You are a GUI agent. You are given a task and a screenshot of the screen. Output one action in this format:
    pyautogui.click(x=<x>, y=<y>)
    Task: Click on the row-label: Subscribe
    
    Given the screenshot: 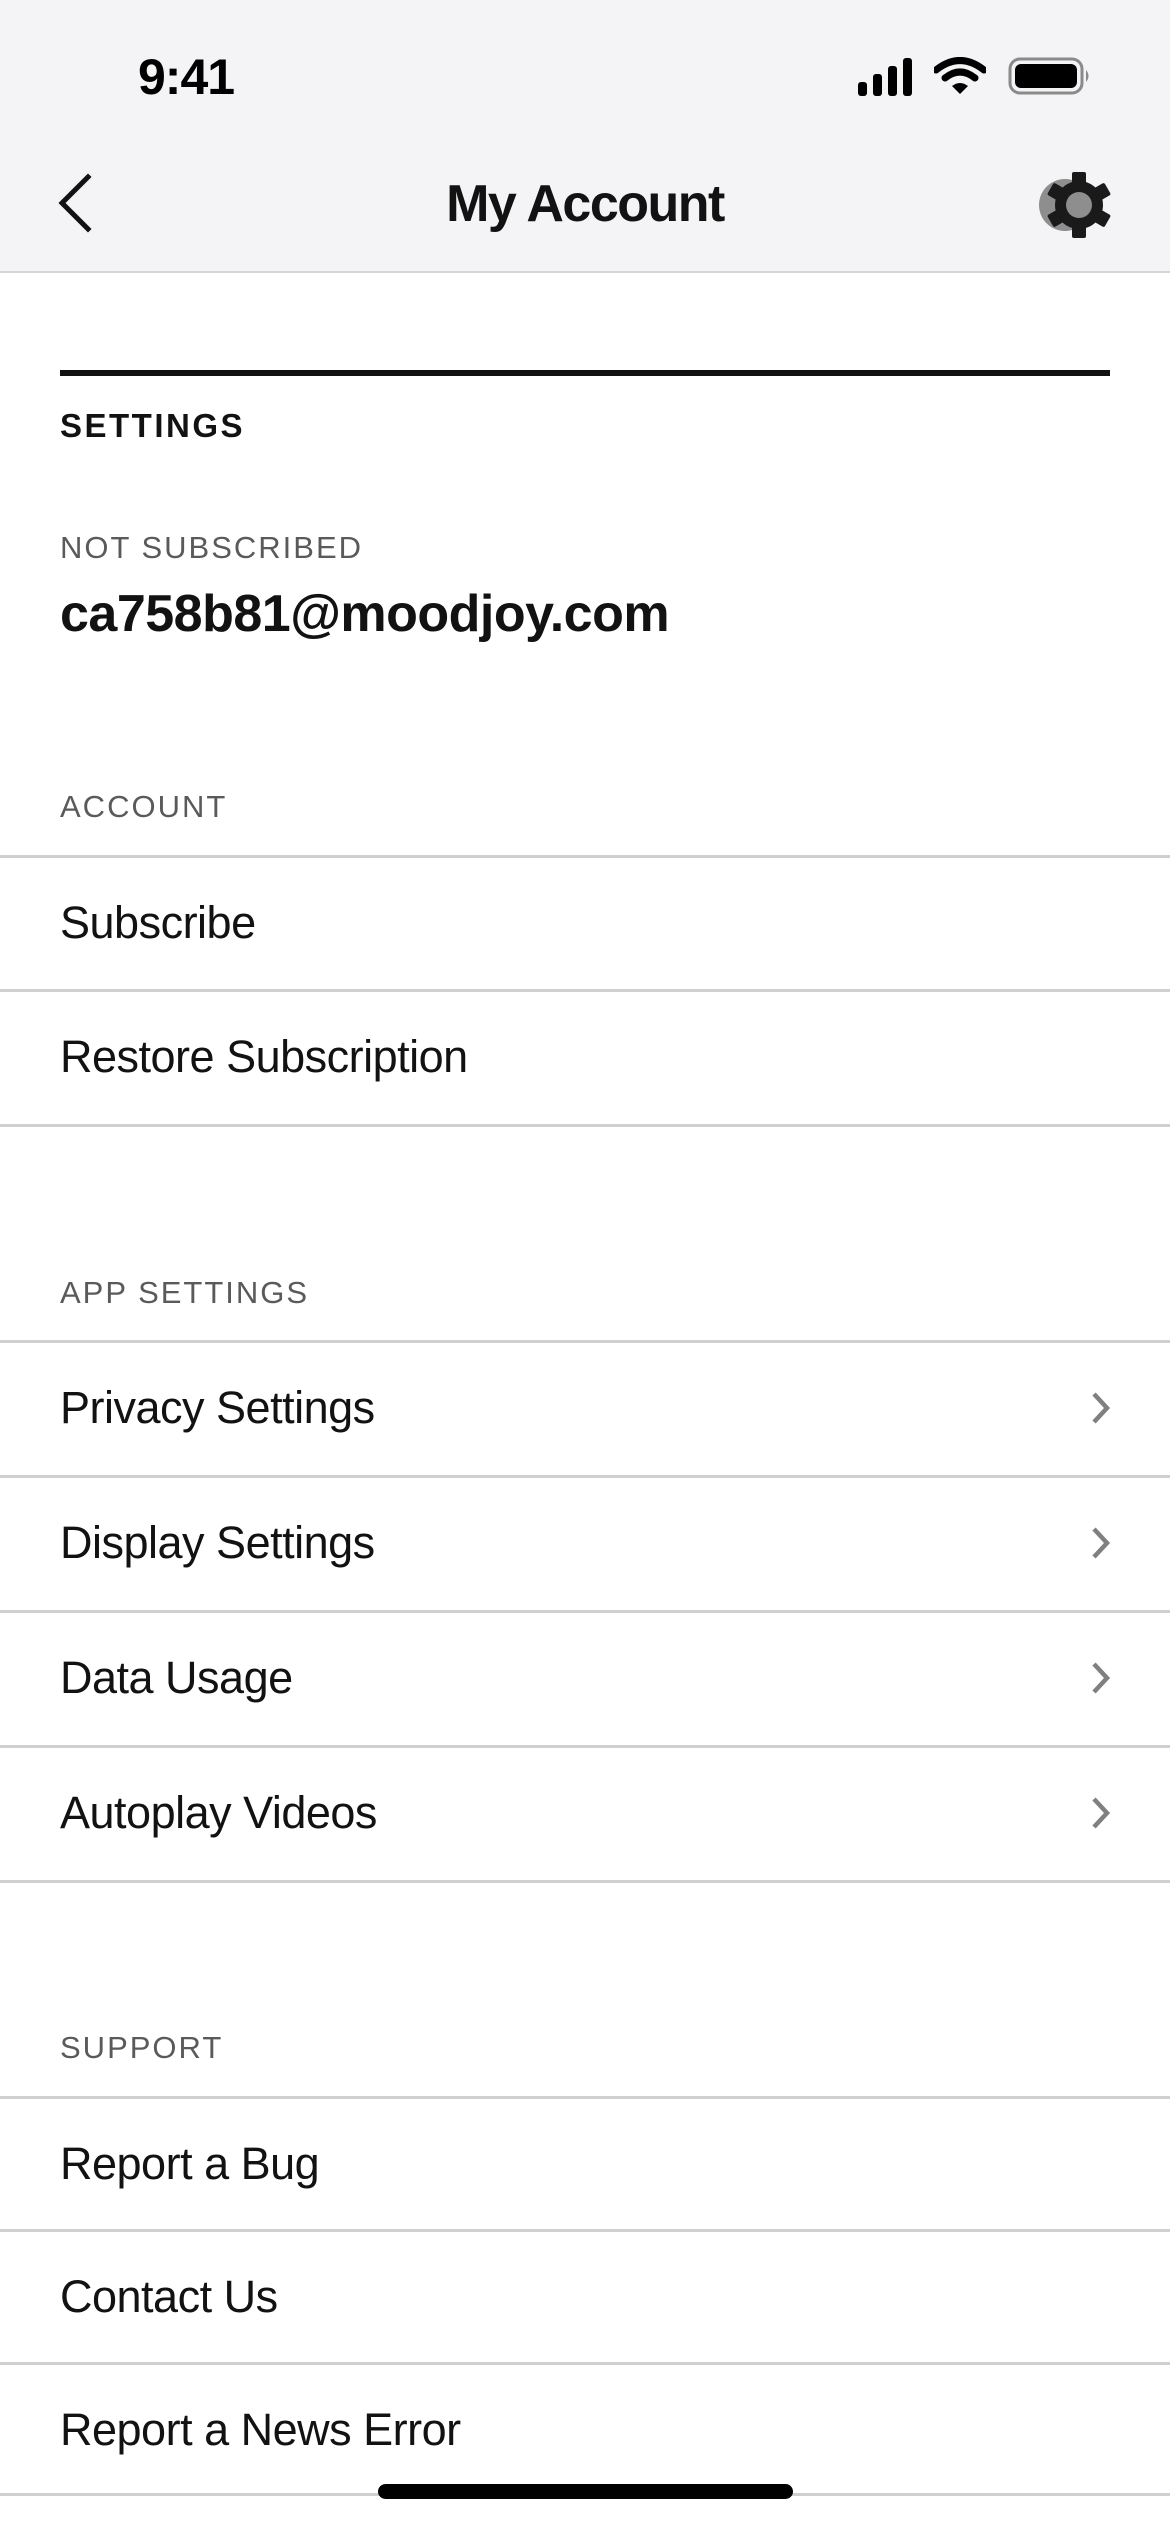 What is the action you would take?
    pyautogui.click(x=158, y=922)
    